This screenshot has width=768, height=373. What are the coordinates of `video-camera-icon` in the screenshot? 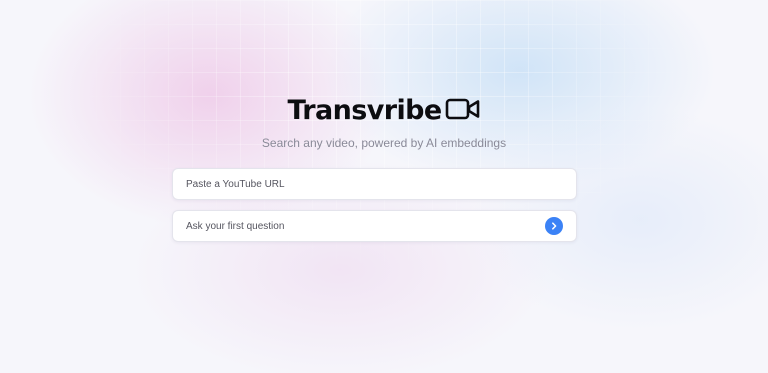 It's located at (463, 109).